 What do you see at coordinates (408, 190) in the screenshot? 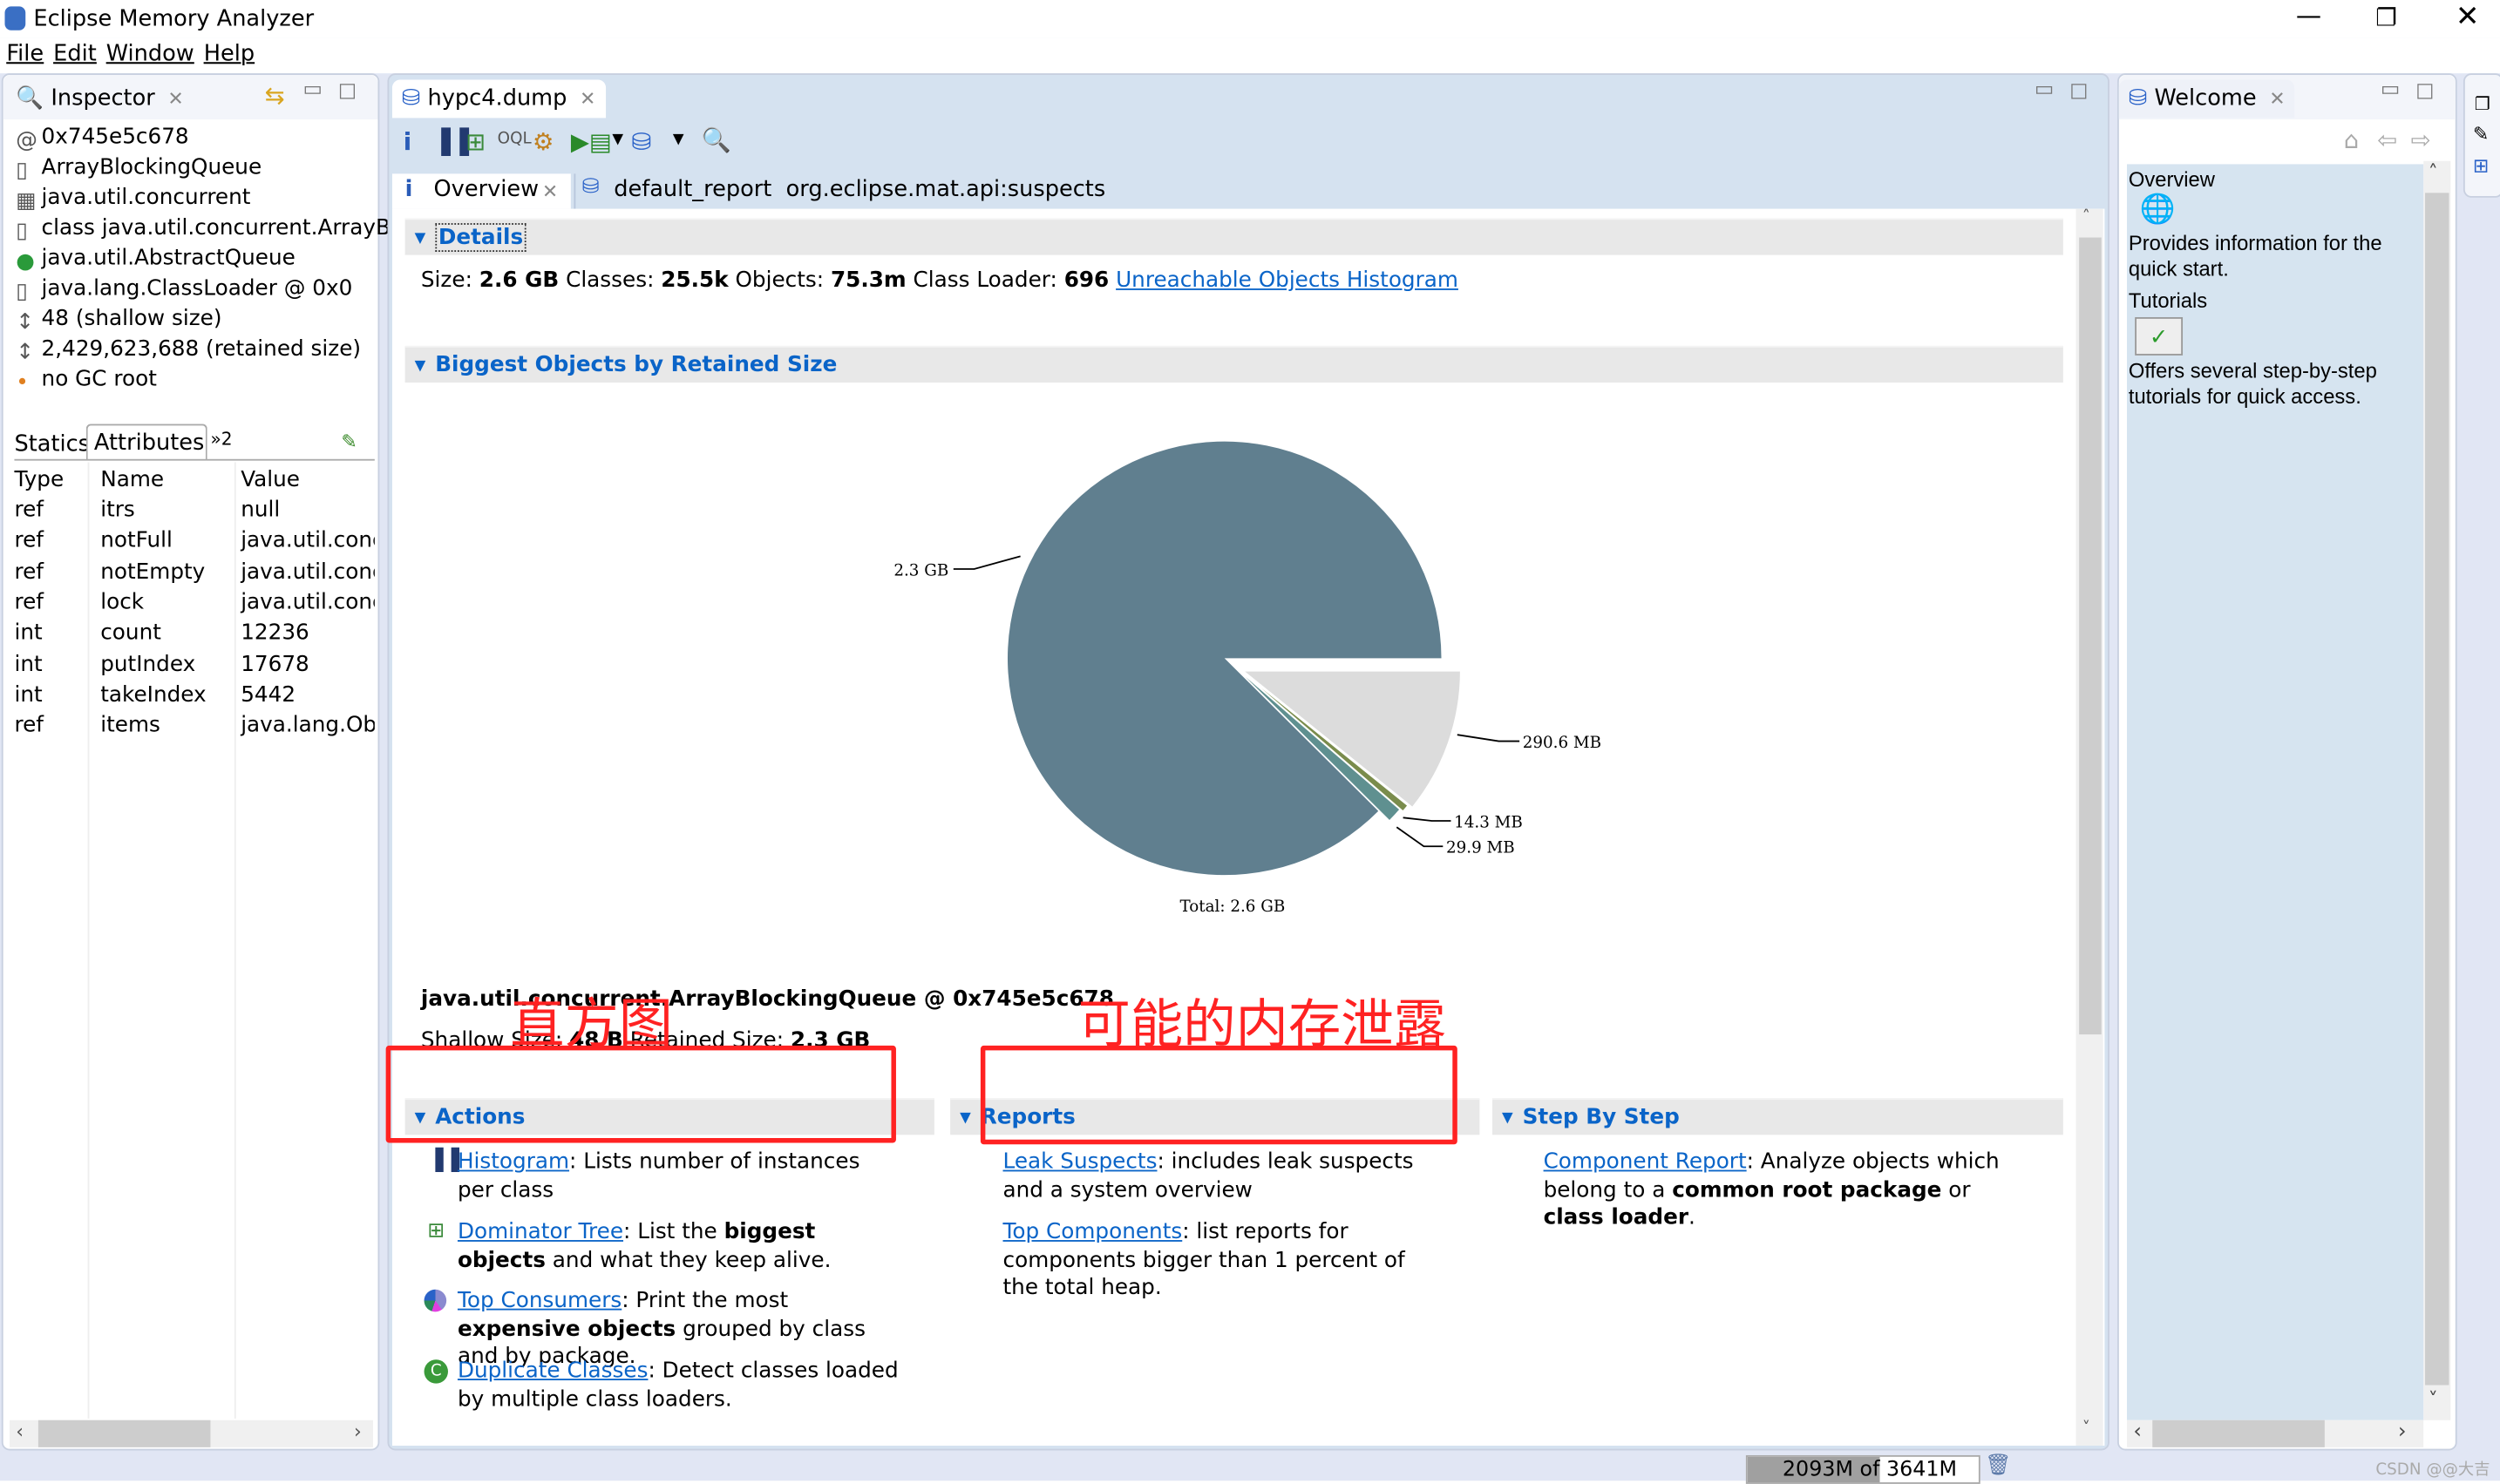
I see `info-icon: i` at bounding box center [408, 190].